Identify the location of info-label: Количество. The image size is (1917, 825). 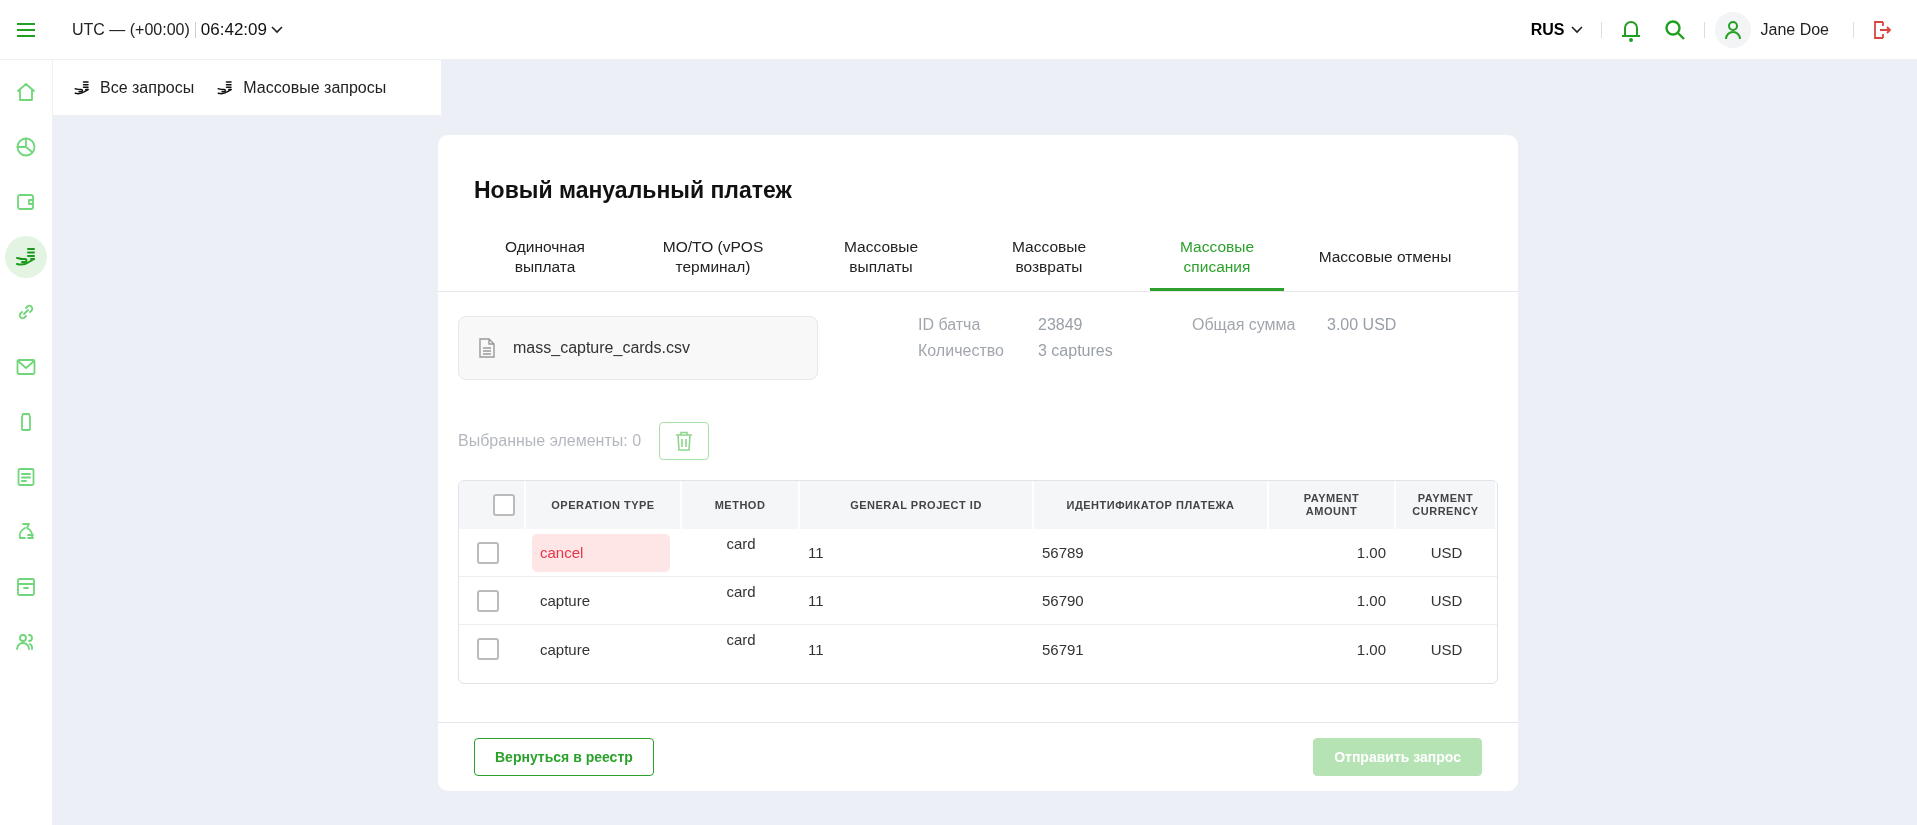
(961, 351).